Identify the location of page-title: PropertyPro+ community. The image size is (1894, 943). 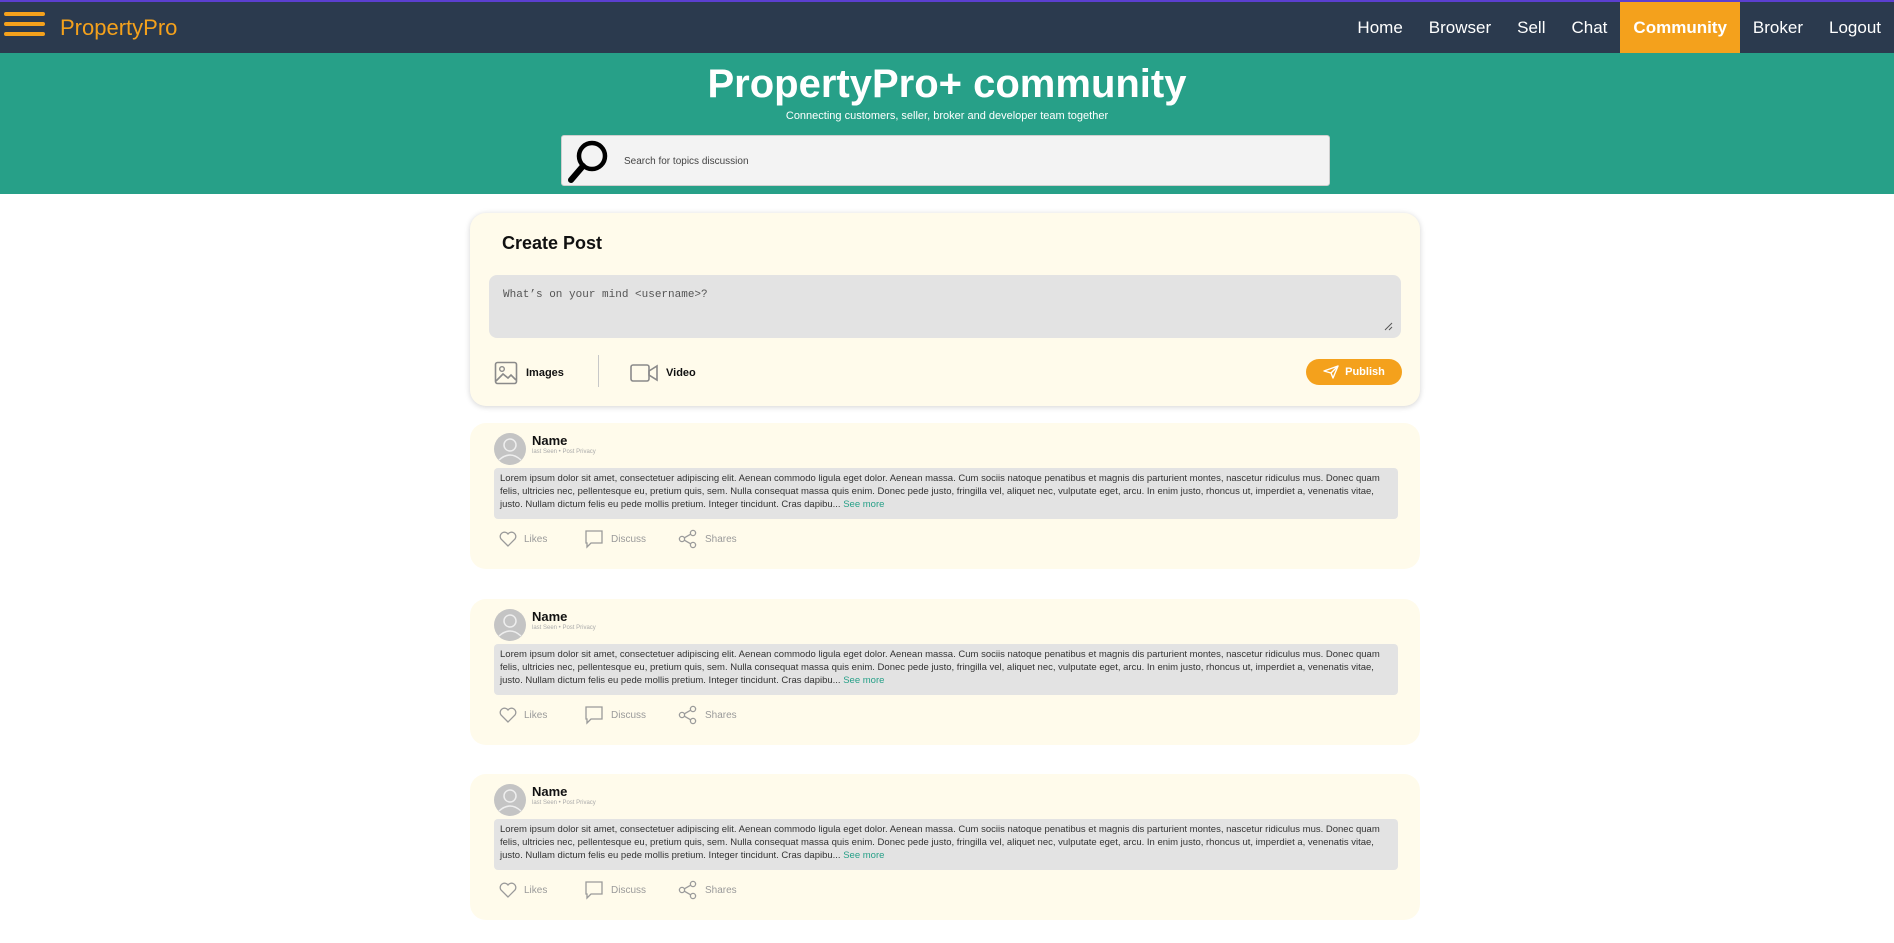
(947, 84).